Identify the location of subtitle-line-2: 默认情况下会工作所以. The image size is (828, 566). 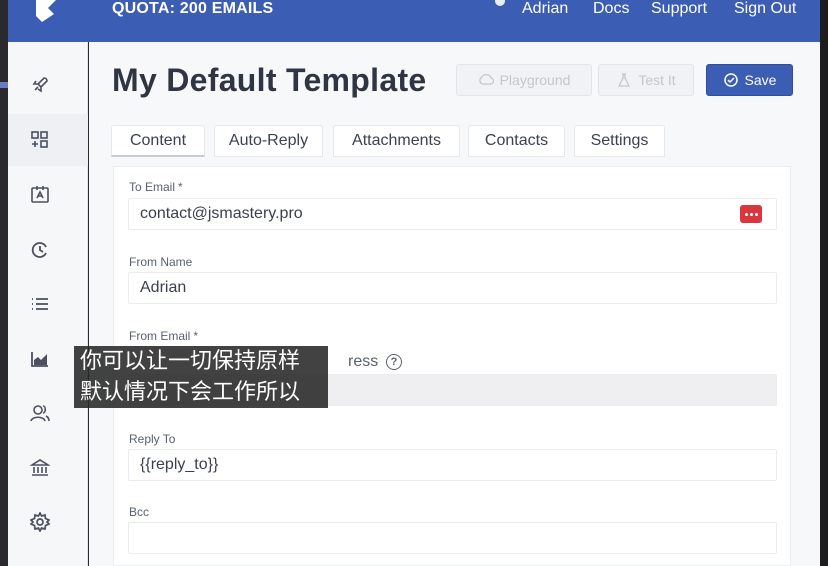
(190, 392).